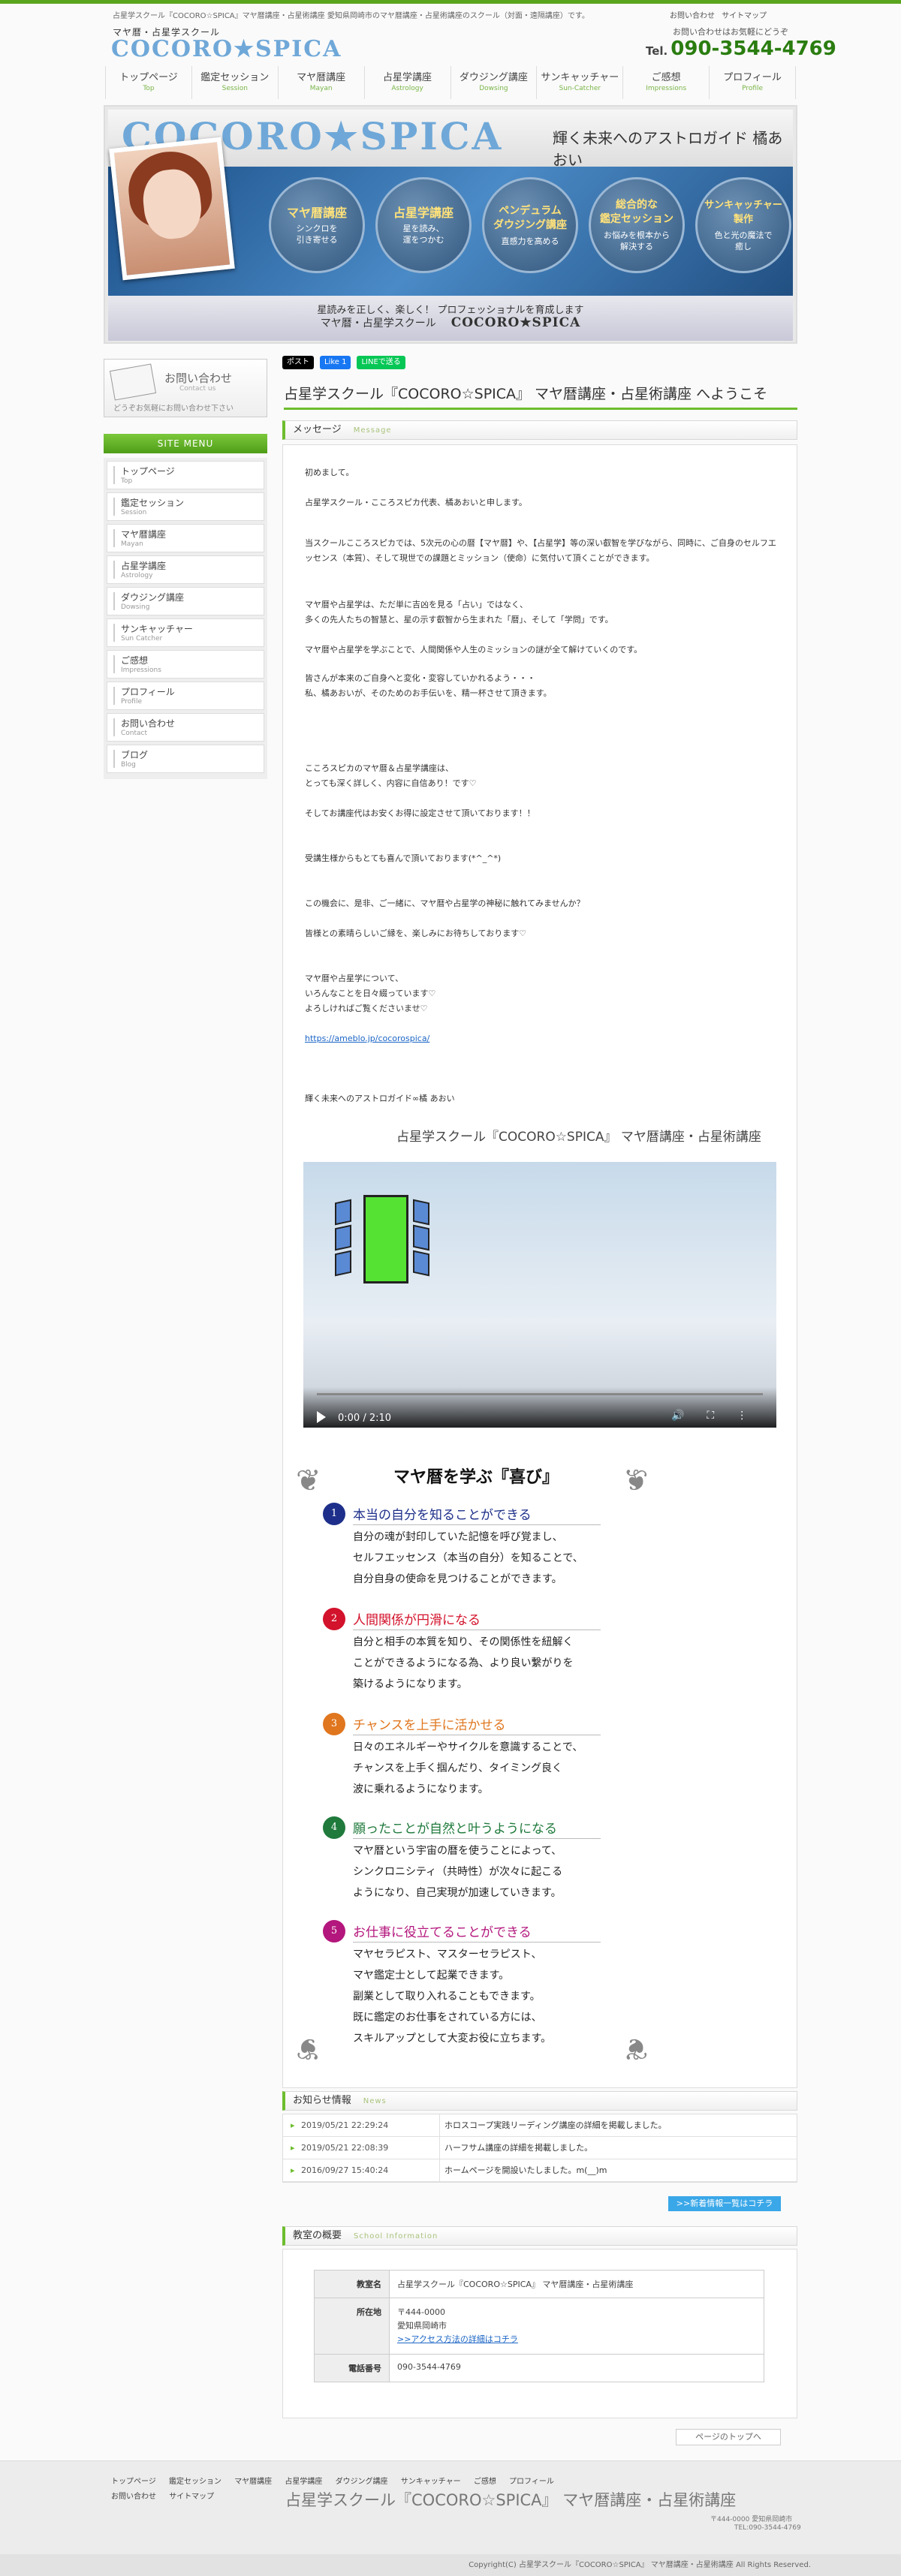  I want to click on hero-circle-dowsing: ペンデュラム ダウジング講座 直感力を高める, so click(530, 225).